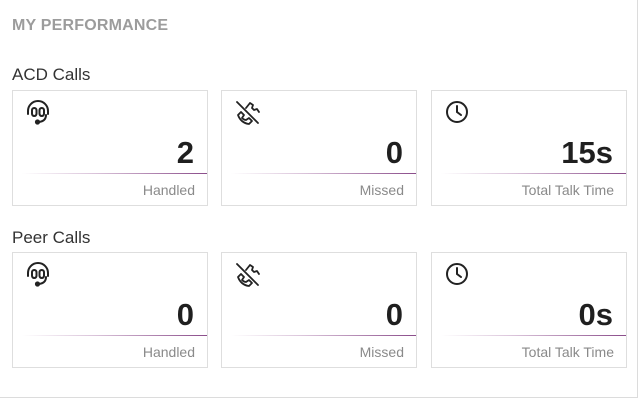 The image size is (641, 401). What do you see at coordinates (587, 152) in the screenshot?
I see `talk-time-value: 15s` at bounding box center [587, 152].